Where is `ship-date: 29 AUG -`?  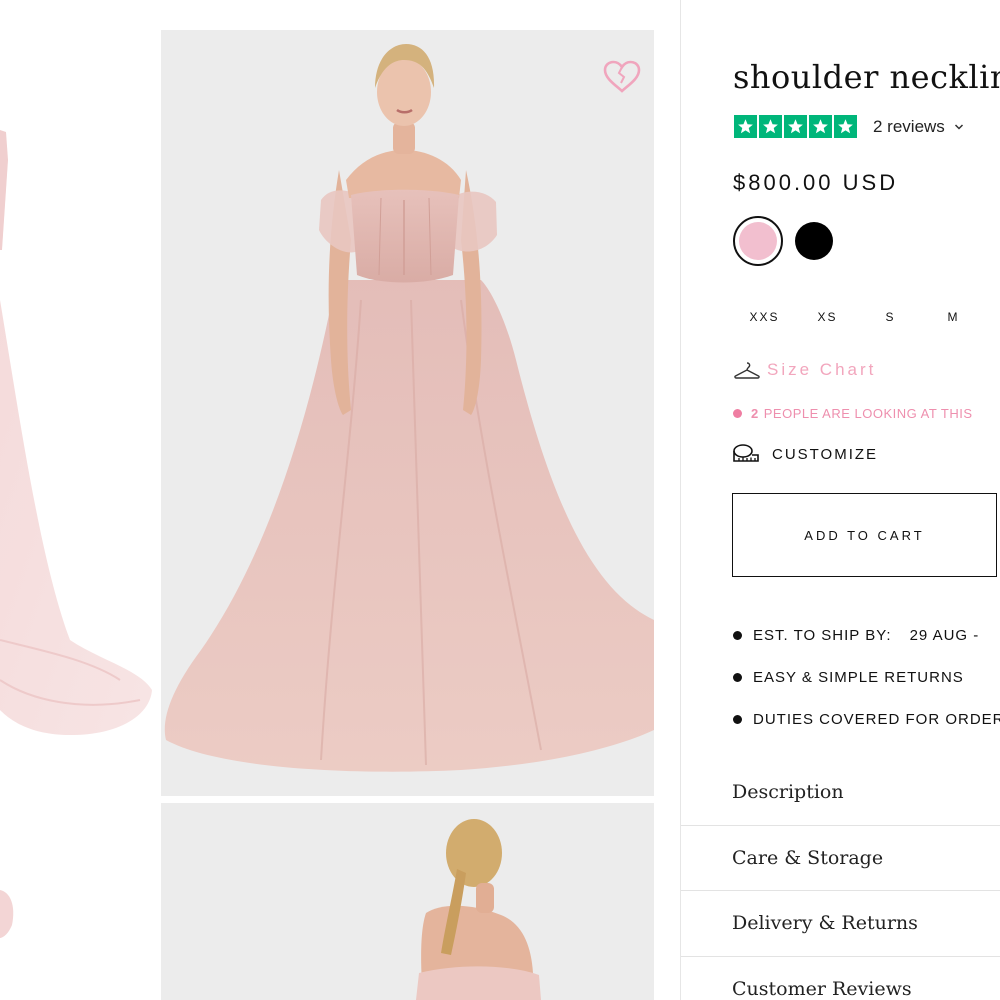 ship-date: 29 AUG - is located at coordinates (944, 635).